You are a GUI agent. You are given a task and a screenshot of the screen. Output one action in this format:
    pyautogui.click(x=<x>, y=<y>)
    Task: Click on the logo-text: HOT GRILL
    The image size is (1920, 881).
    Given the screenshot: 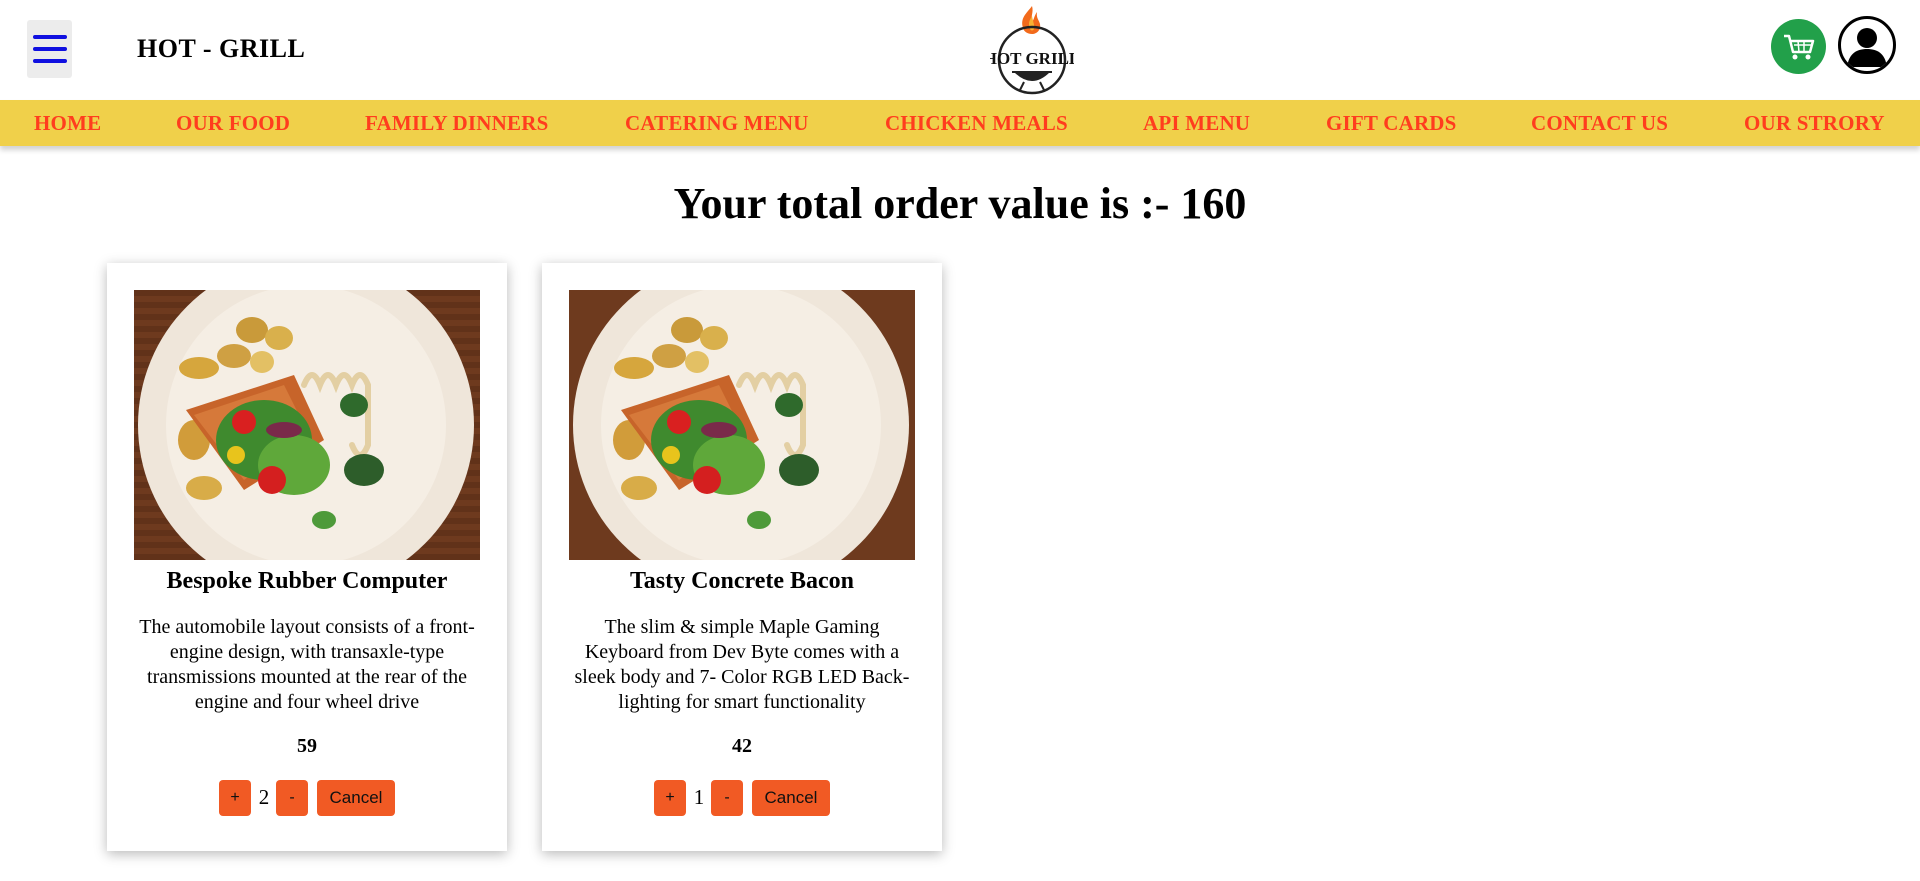 What is the action you would take?
    pyautogui.click(x=1032, y=58)
    